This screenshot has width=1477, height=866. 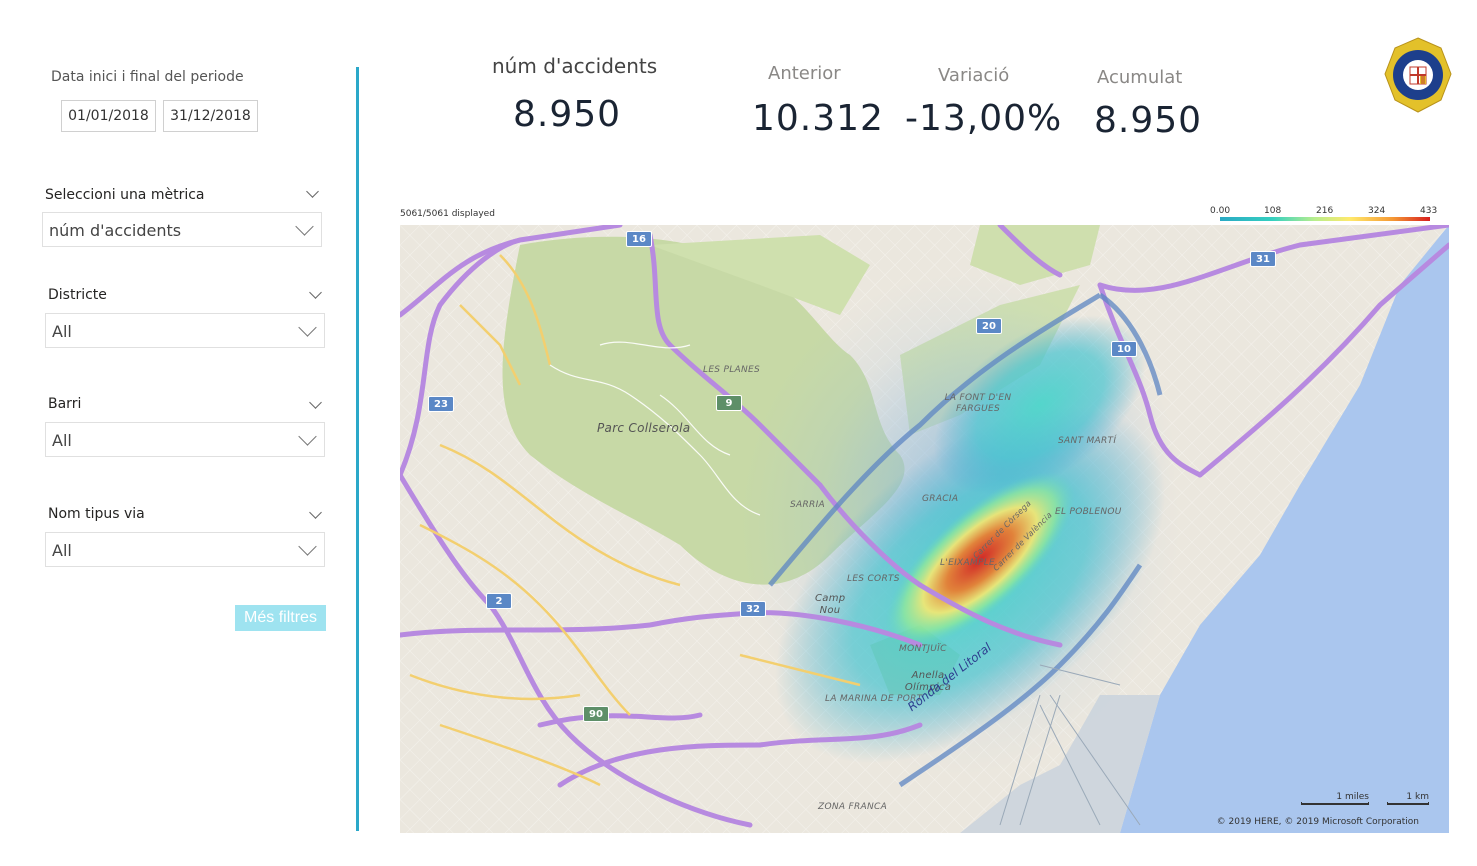 What do you see at coordinates (1352, 797) in the screenshot?
I see `scale-miles-label: 1 miles` at bounding box center [1352, 797].